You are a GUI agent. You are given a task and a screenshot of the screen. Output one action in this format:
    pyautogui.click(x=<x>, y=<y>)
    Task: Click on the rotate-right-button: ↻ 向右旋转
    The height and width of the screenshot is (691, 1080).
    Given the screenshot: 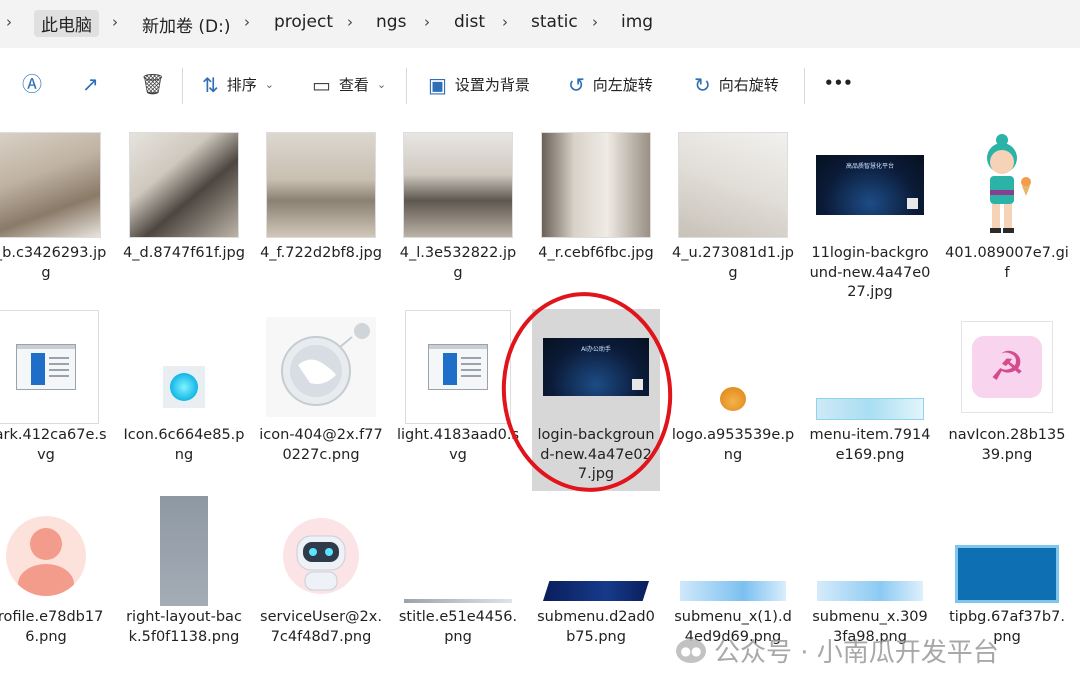 What is the action you would take?
    pyautogui.click(x=736, y=84)
    